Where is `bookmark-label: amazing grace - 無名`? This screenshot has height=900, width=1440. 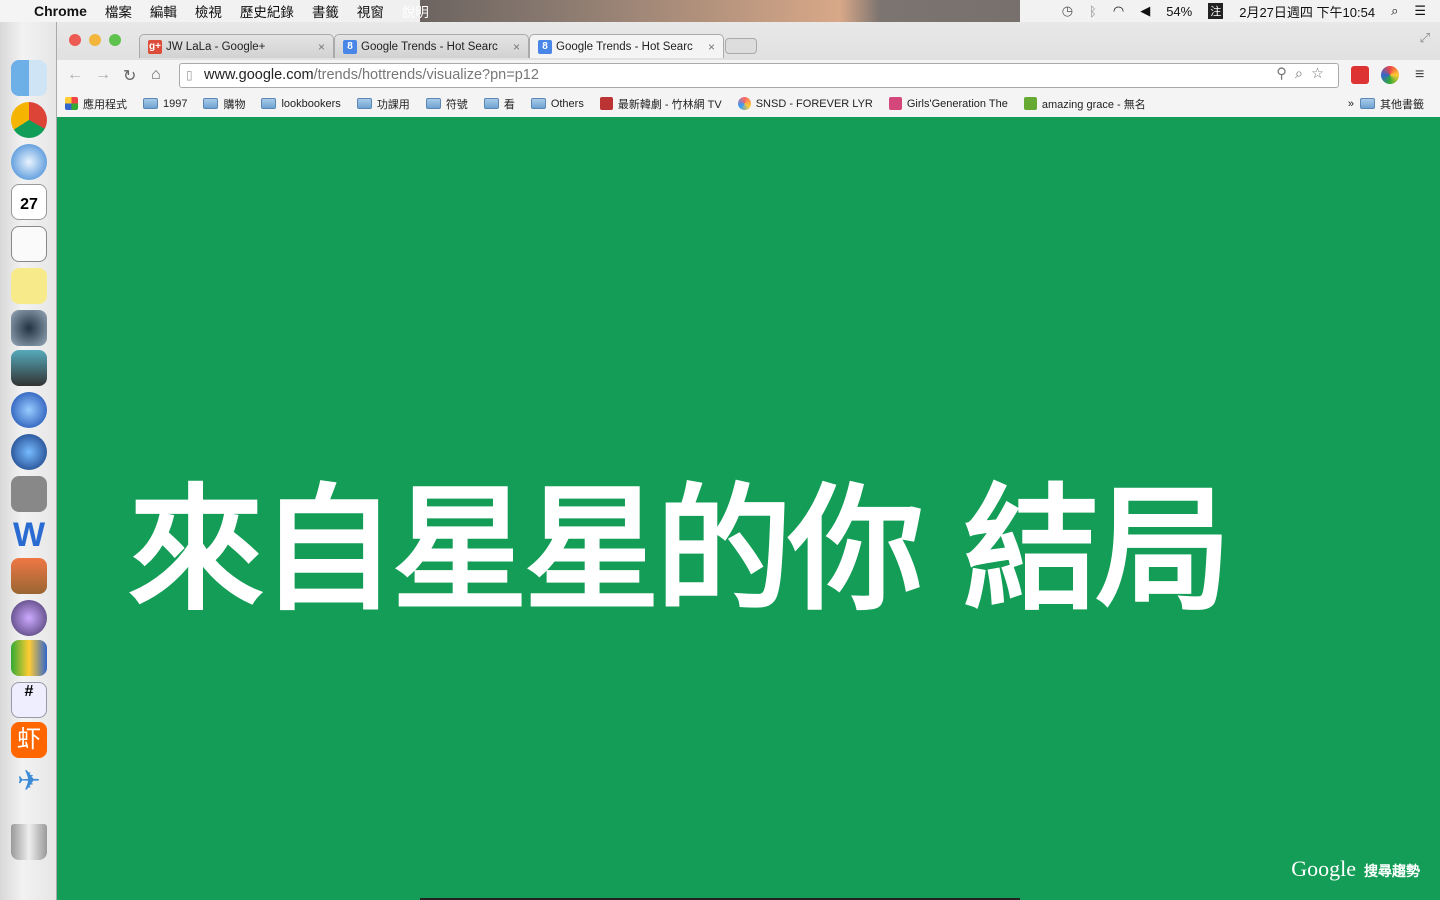 bookmark-label: amazing grace - 無名 is located at coordinates (1093, 104).